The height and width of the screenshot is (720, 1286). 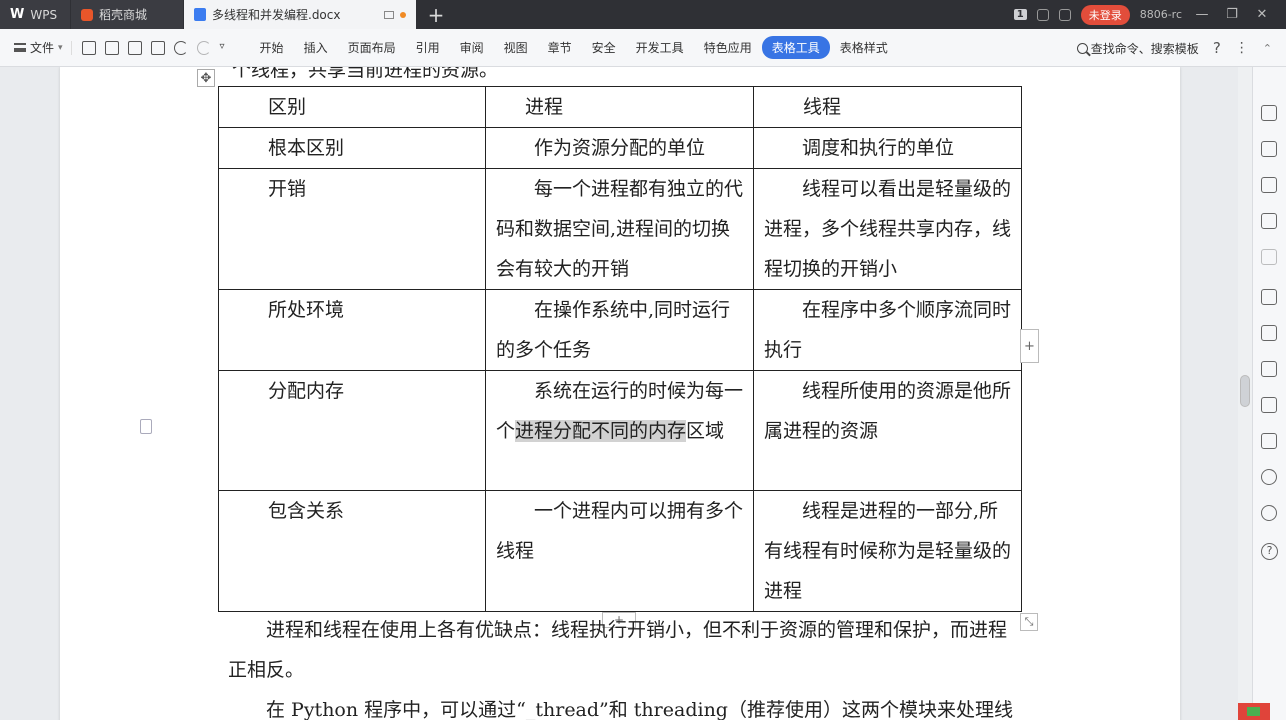 What do you see at coordinates (272, 47) in the screenshot?
I see `tab-start: 开始` at bounding box center [272, 47].